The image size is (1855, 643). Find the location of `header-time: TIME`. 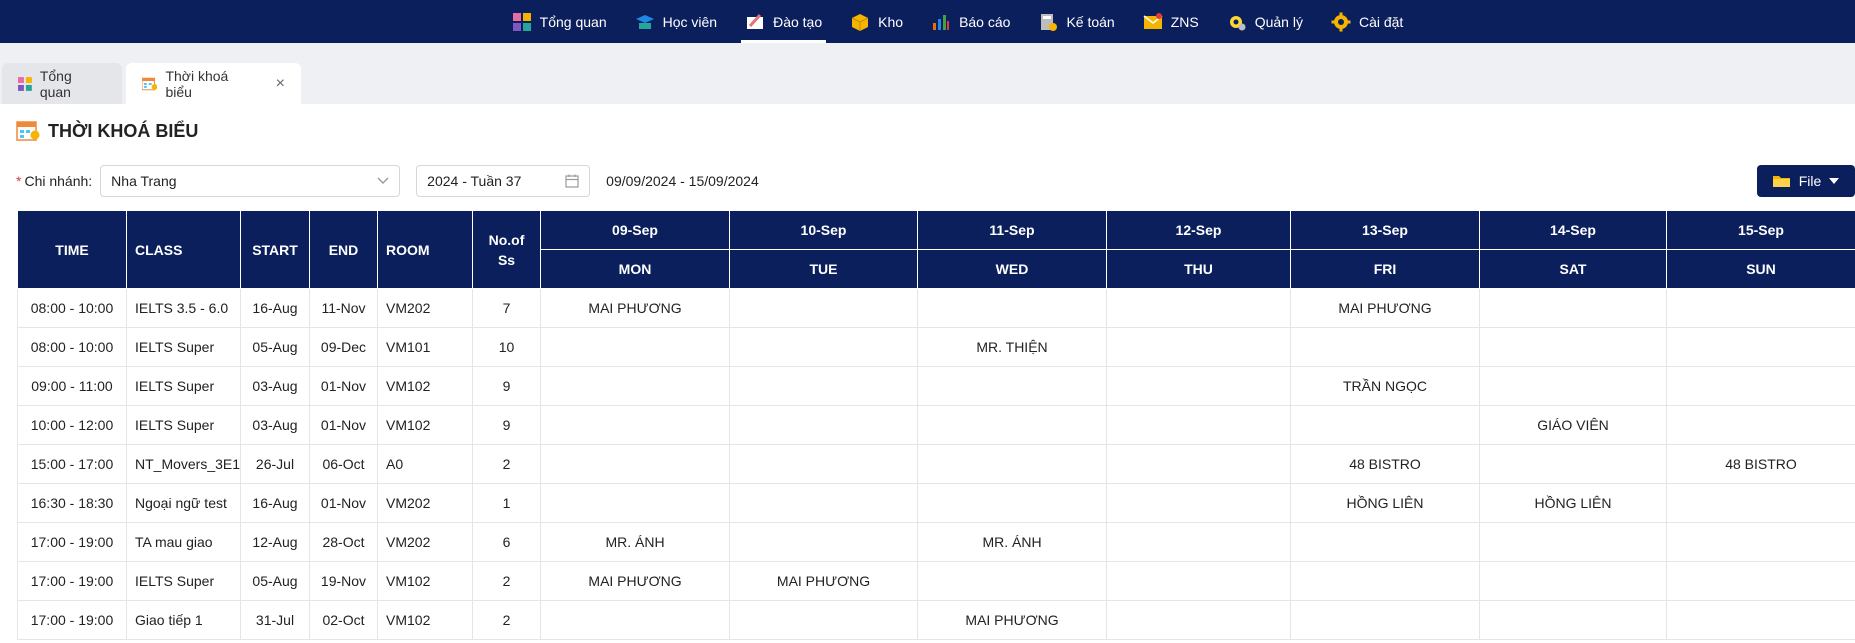

header-time: TIME is located at coordinates (72, 249).